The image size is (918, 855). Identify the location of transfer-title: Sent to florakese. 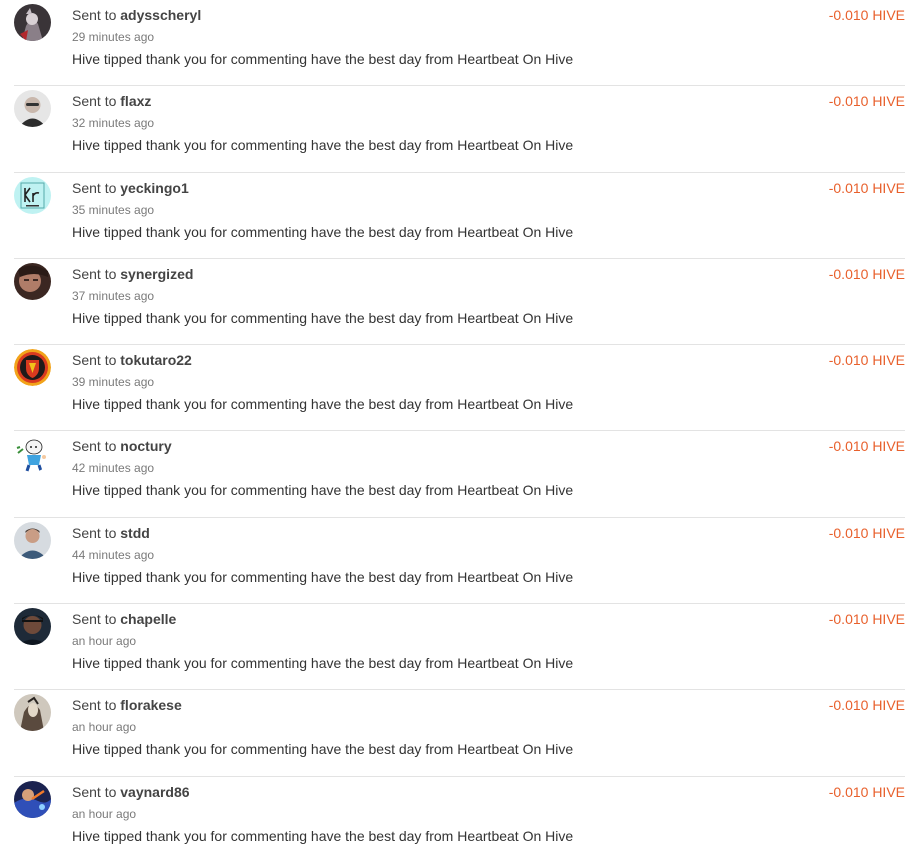
(127, 705).